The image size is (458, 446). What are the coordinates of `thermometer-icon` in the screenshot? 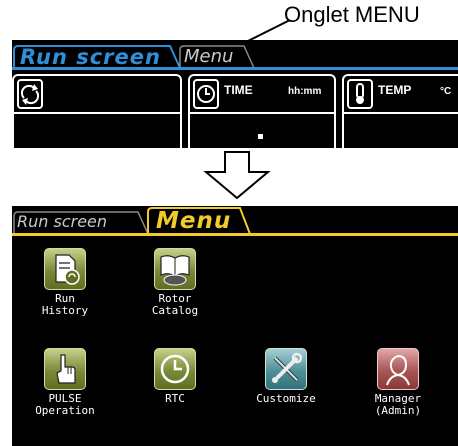 It's located at (360, 94).